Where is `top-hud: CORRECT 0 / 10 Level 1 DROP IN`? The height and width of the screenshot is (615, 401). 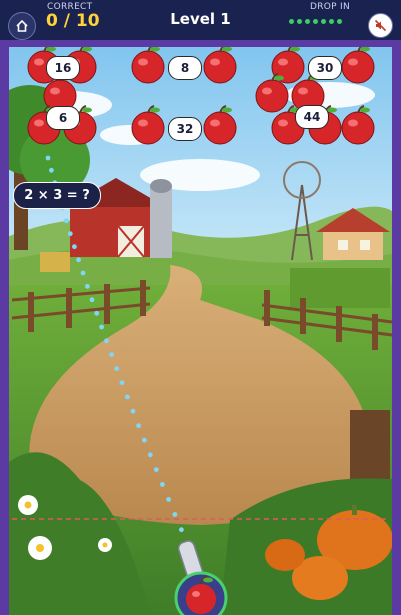 top-hud: CORRECT 0 / 10 Level 1 DROP IN is located at coordinates (200, 20).